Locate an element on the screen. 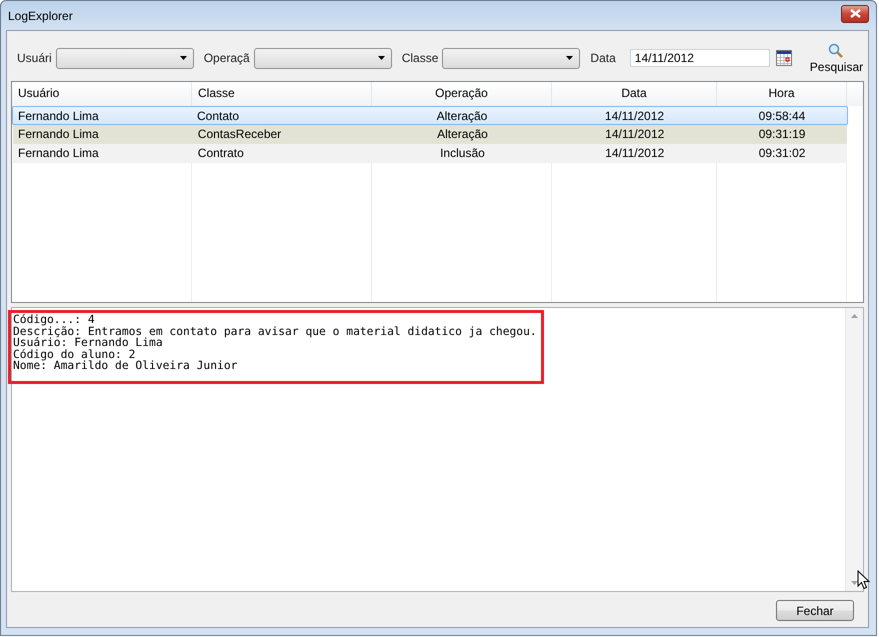 The width and height of the screenshot is (879, 637). mouse-cursor-icon is located at coordinates (863, 580).